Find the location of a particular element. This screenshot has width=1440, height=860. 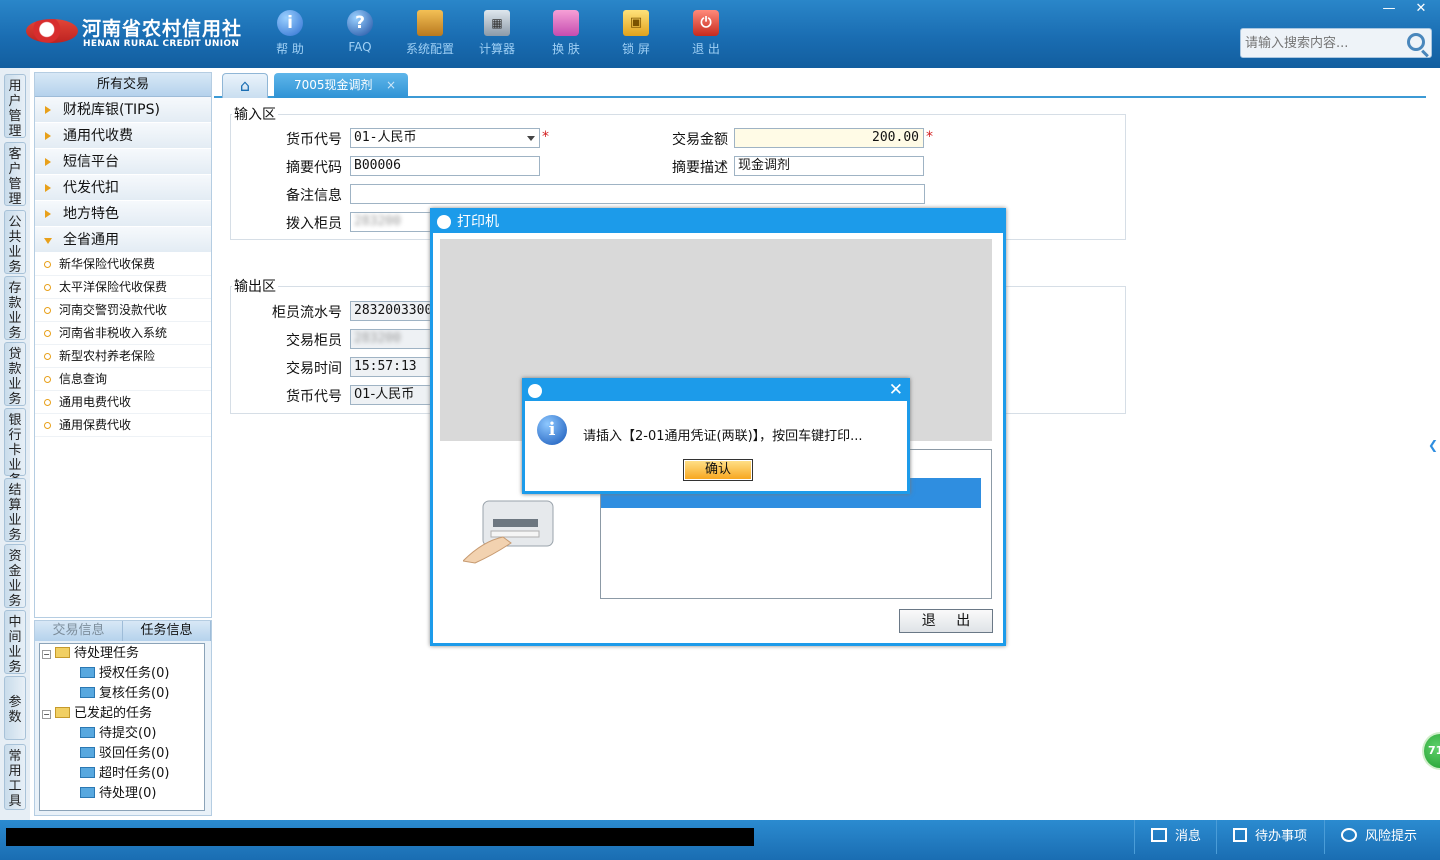

message-box-titlebar: ✕ is located at coordinates (716, 390).